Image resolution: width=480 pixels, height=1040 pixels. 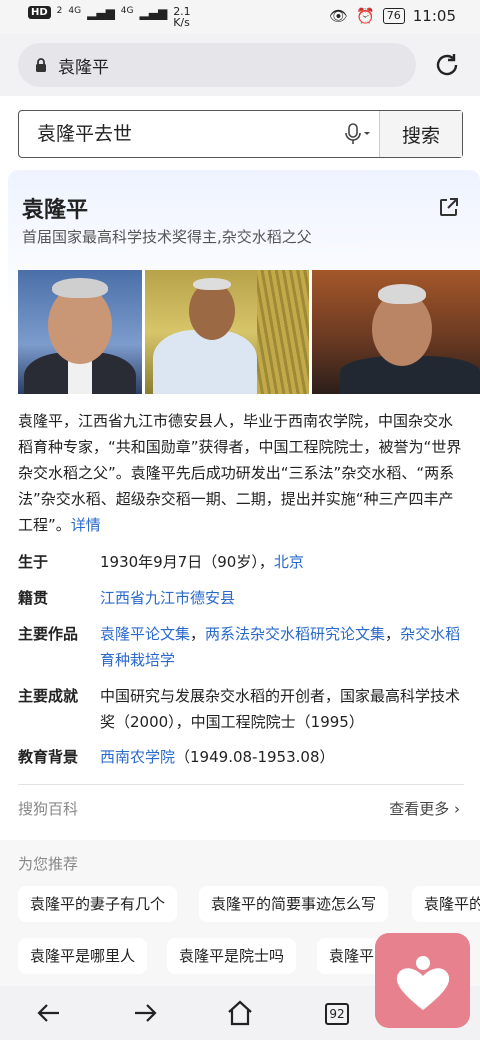 What do you see at coordinates (75, 11) in the screenshot?
I see `signal-1: 4G` at bounding box center [75, 11].